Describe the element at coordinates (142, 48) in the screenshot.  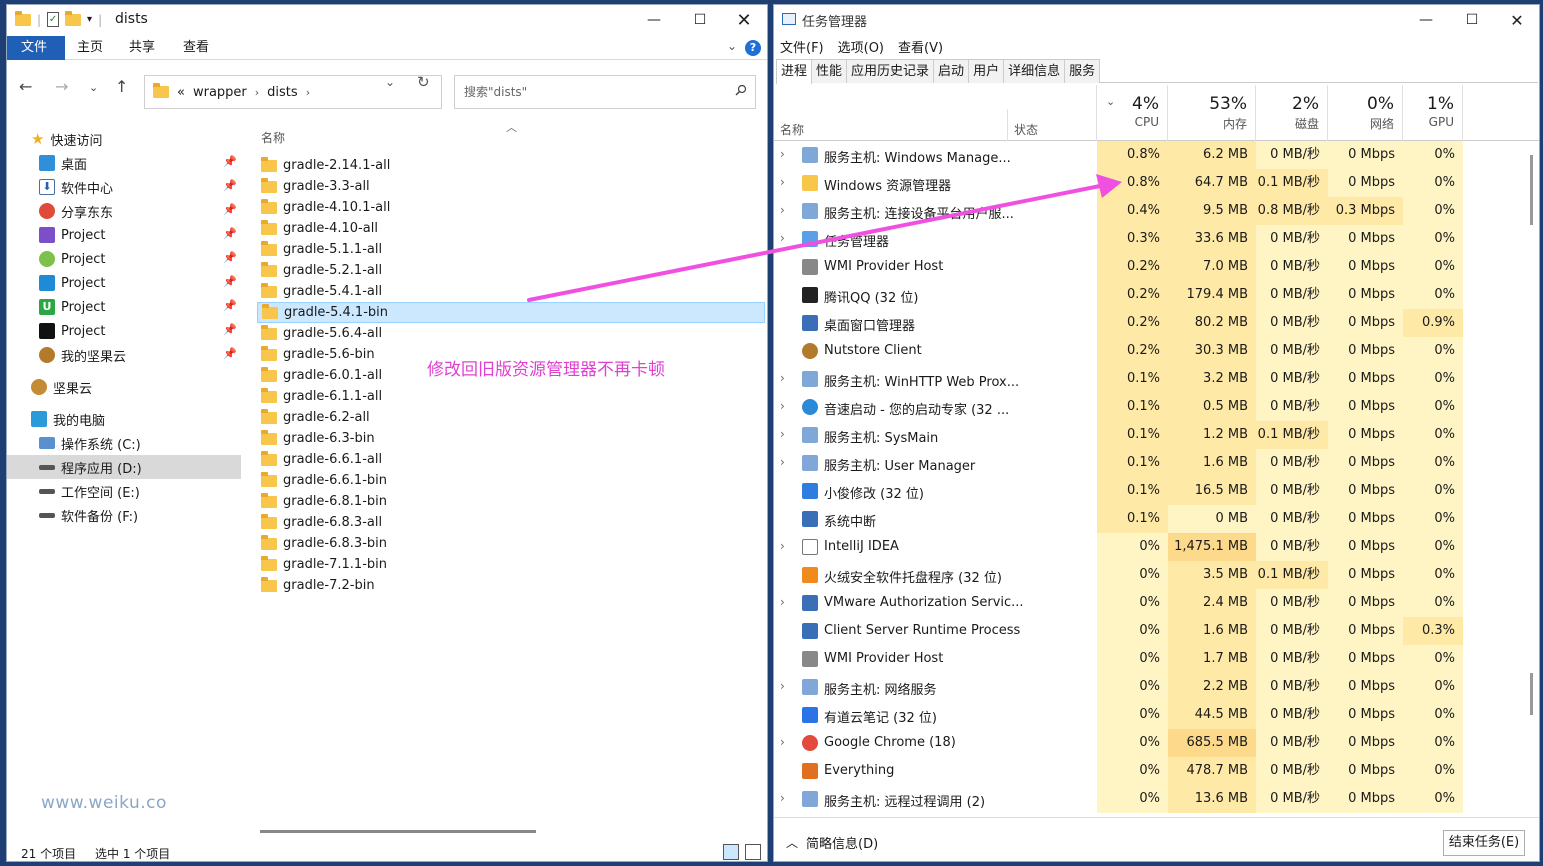
I see `tab-share: 共享` at that location.